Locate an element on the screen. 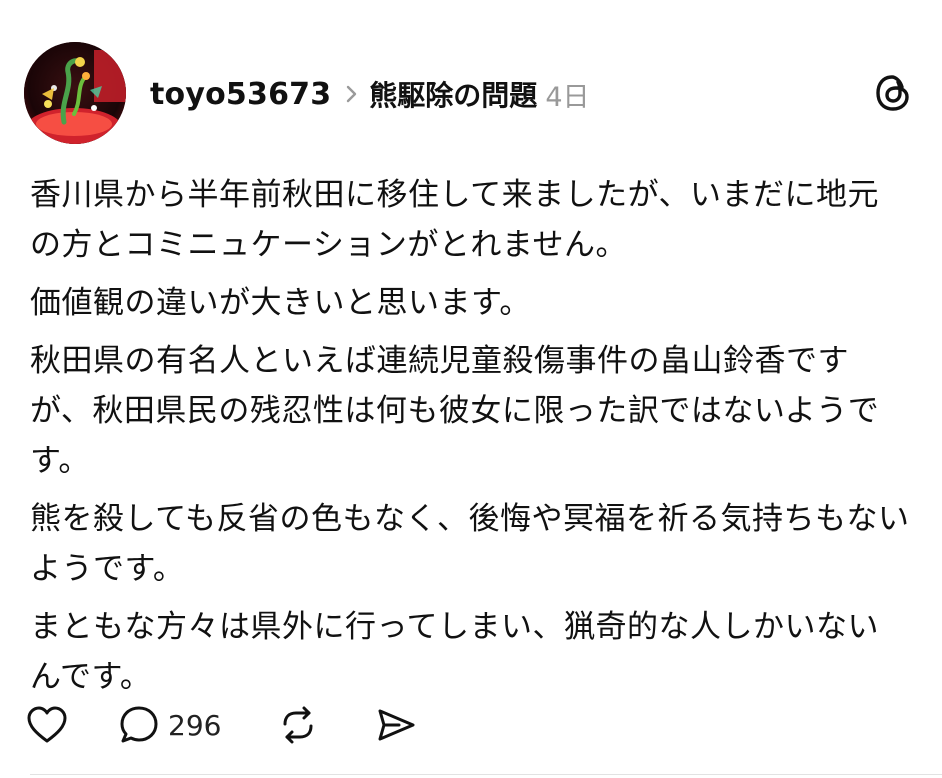  comment-button: 296 is located at coordinates (169, 725).